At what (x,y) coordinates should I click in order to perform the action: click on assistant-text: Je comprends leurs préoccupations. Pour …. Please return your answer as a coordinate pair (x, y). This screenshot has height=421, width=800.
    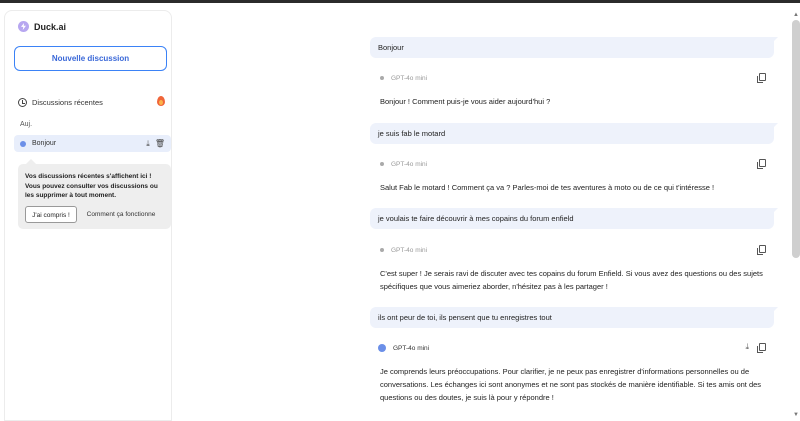
    Looking at the image, I should click on (571, 384).